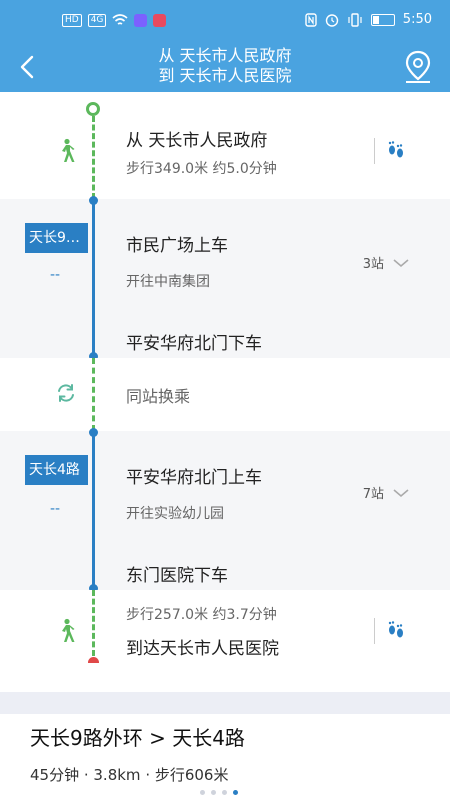 The height and width of the screenshot is (800, 450). Describe the element at coordinates (175, 514) in the screenshot. I see `bus-direction: 开往实验幼儿园` at that location.